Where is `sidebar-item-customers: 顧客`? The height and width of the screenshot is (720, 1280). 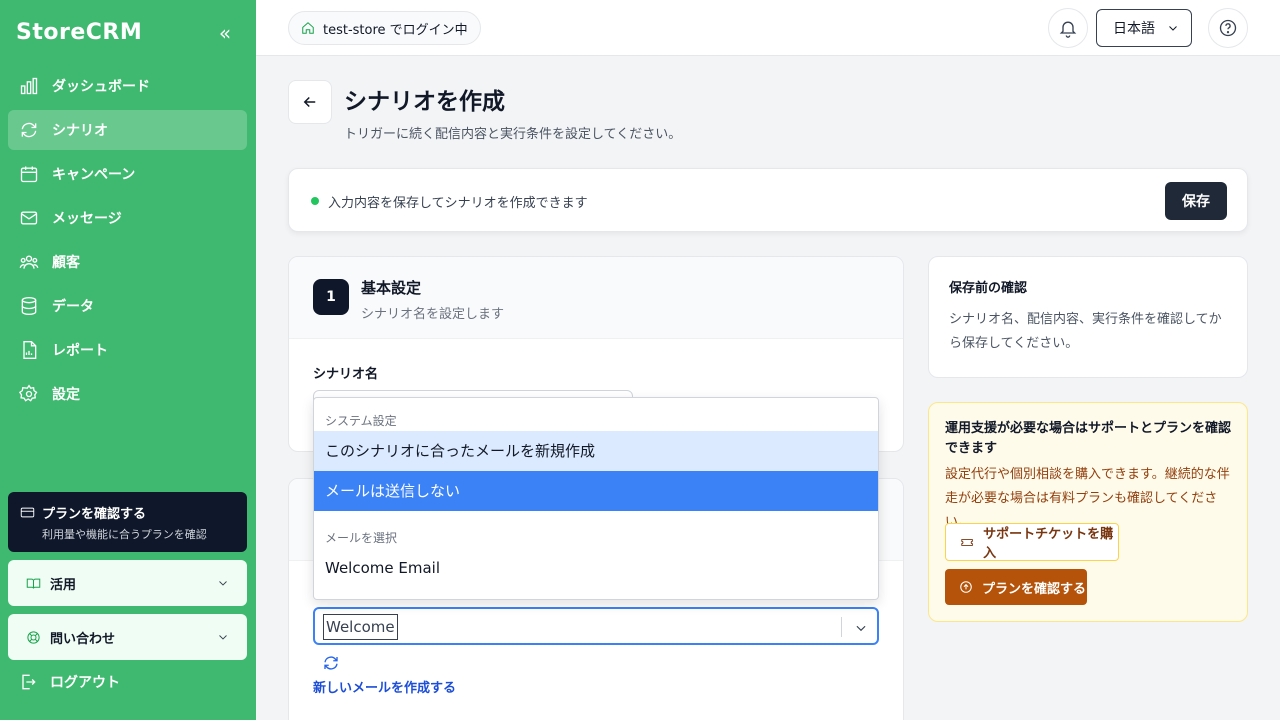 sidebar-item-customers: 顧客 is located at coordinates (127, 262).